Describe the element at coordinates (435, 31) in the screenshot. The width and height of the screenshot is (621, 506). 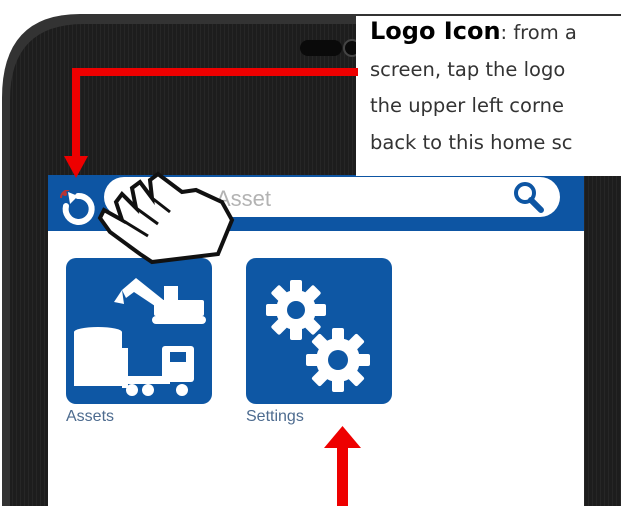
I see `callout-title: Logo Icon` at that location.